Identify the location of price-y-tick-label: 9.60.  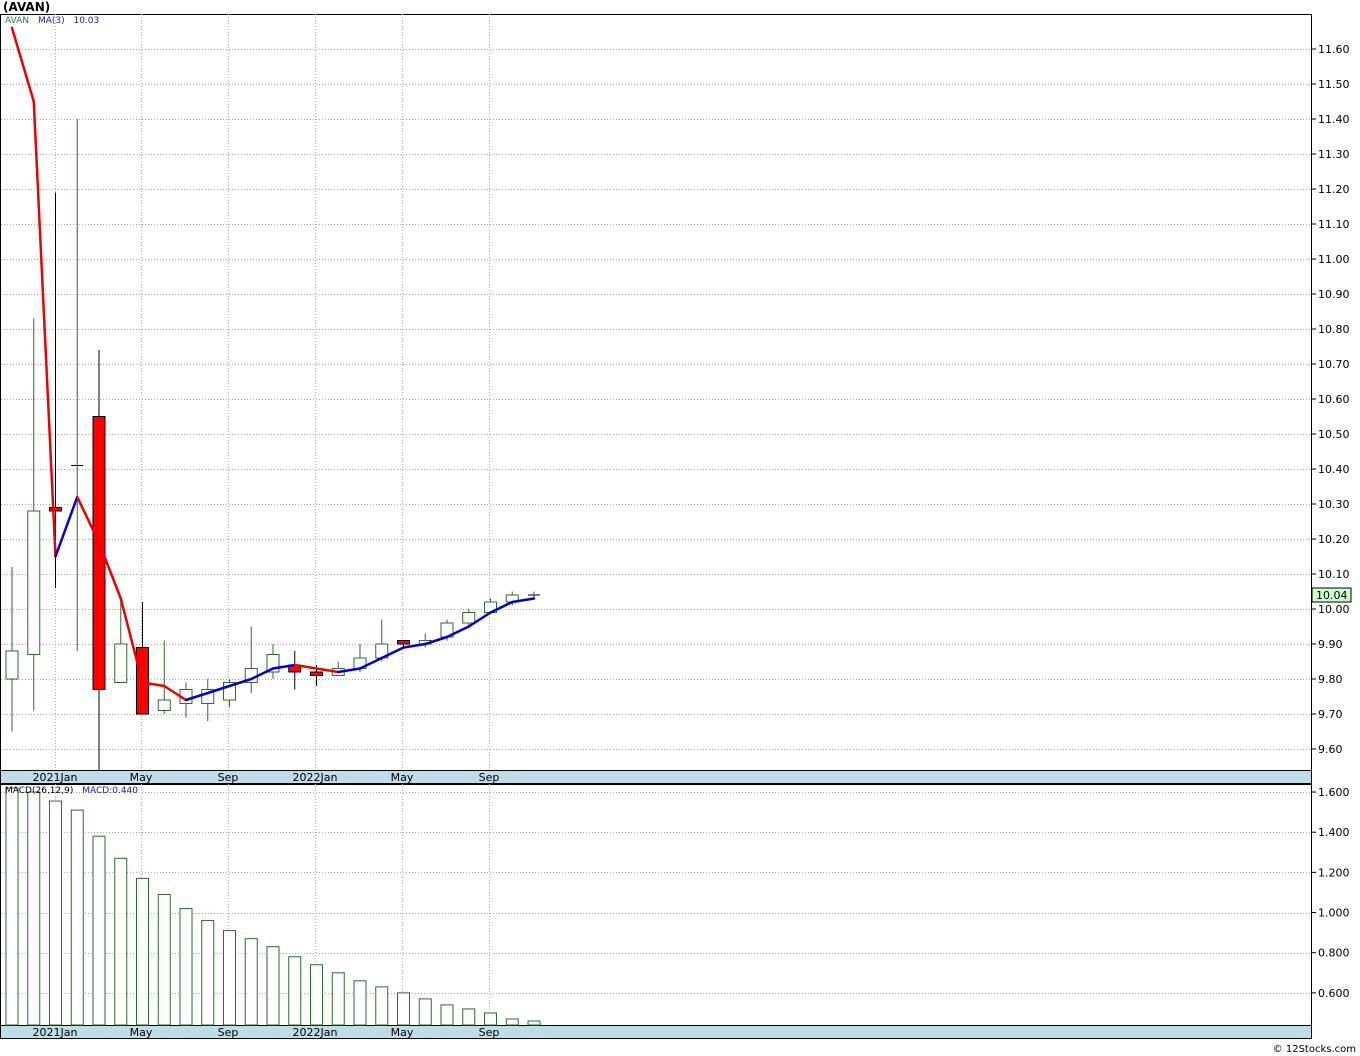
(1330, 749).